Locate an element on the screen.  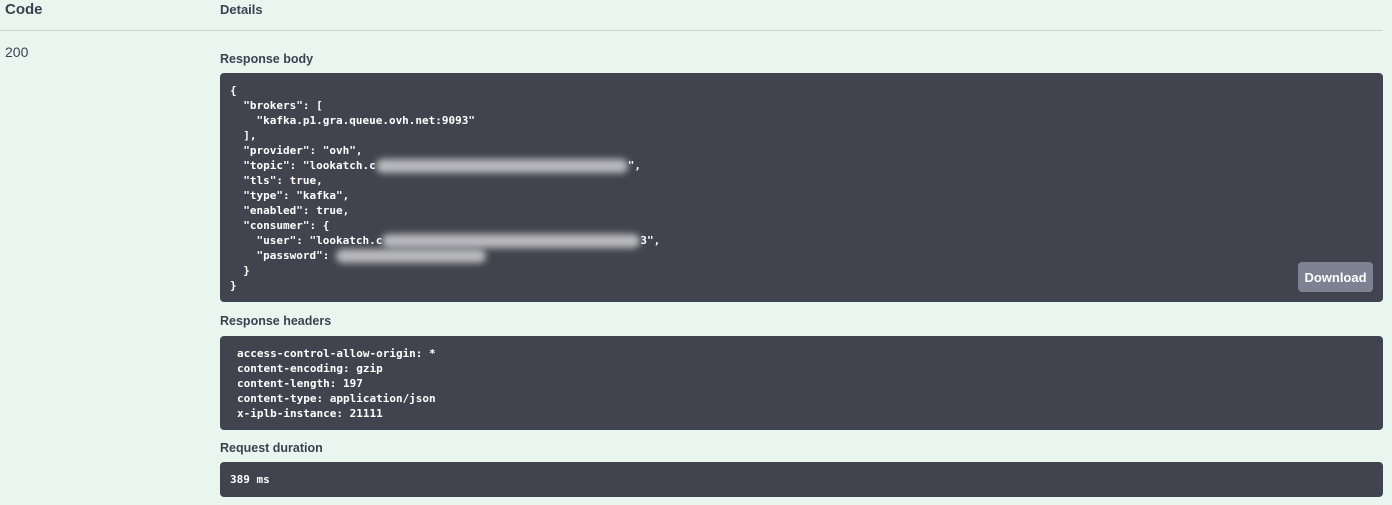
response-body-label: Response body is located at coordinates (267, 59).